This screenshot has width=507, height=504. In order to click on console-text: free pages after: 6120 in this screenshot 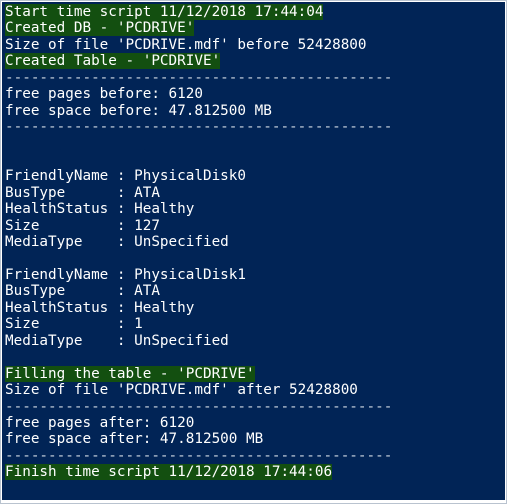, I will do `click(100, 422)`.